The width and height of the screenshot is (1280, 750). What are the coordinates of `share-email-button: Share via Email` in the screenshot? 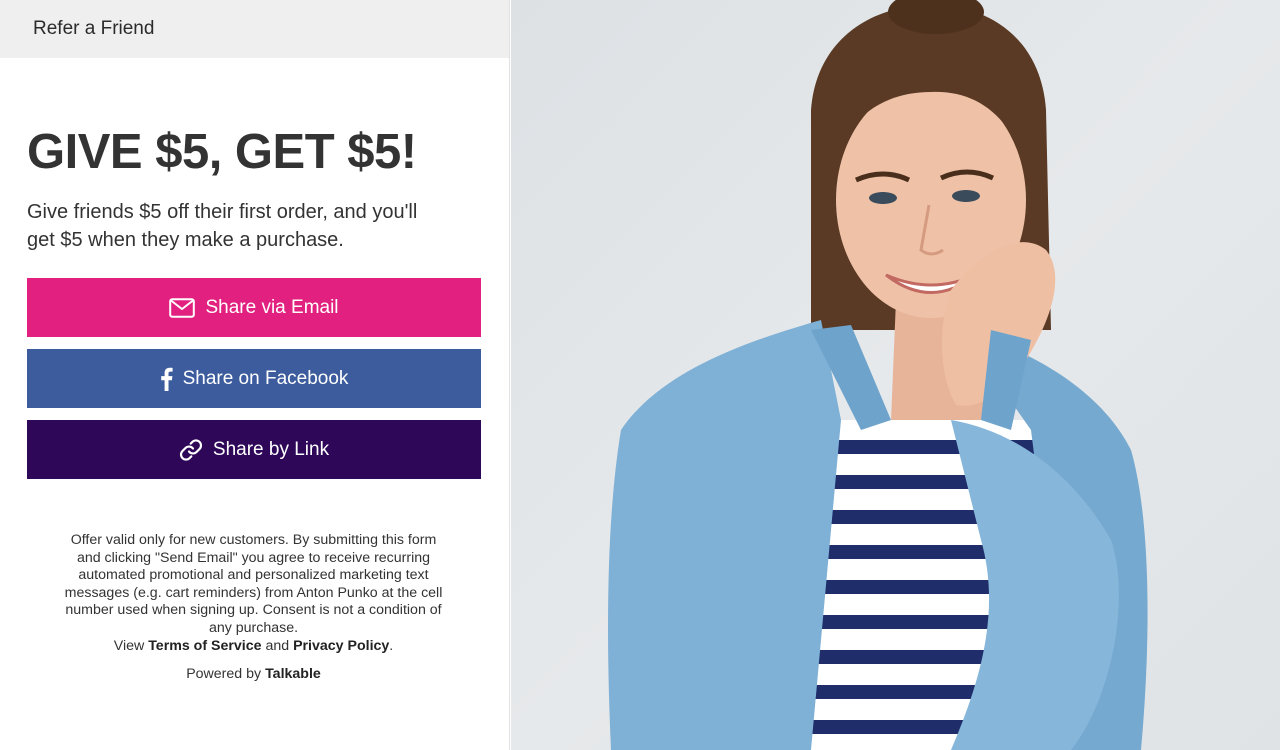 It's located at (254, 307).